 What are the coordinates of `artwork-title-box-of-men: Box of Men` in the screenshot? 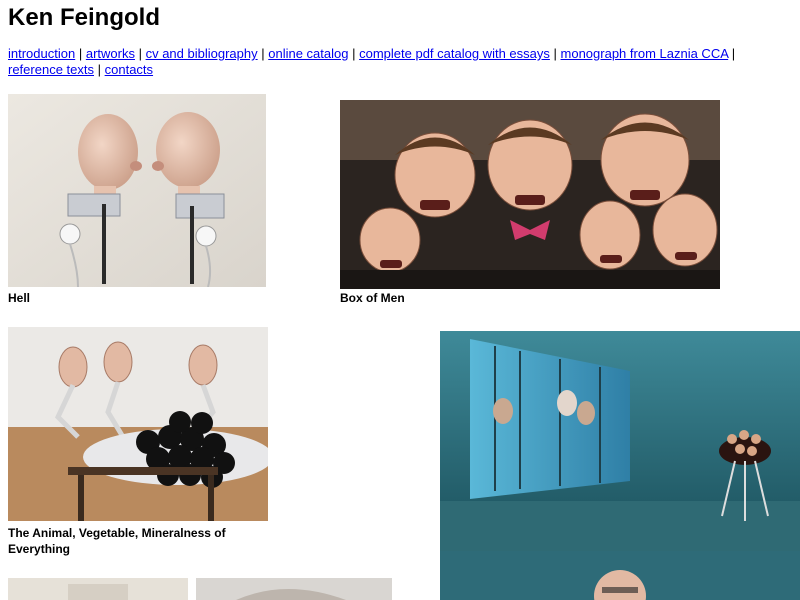 It's located at (372, 298).